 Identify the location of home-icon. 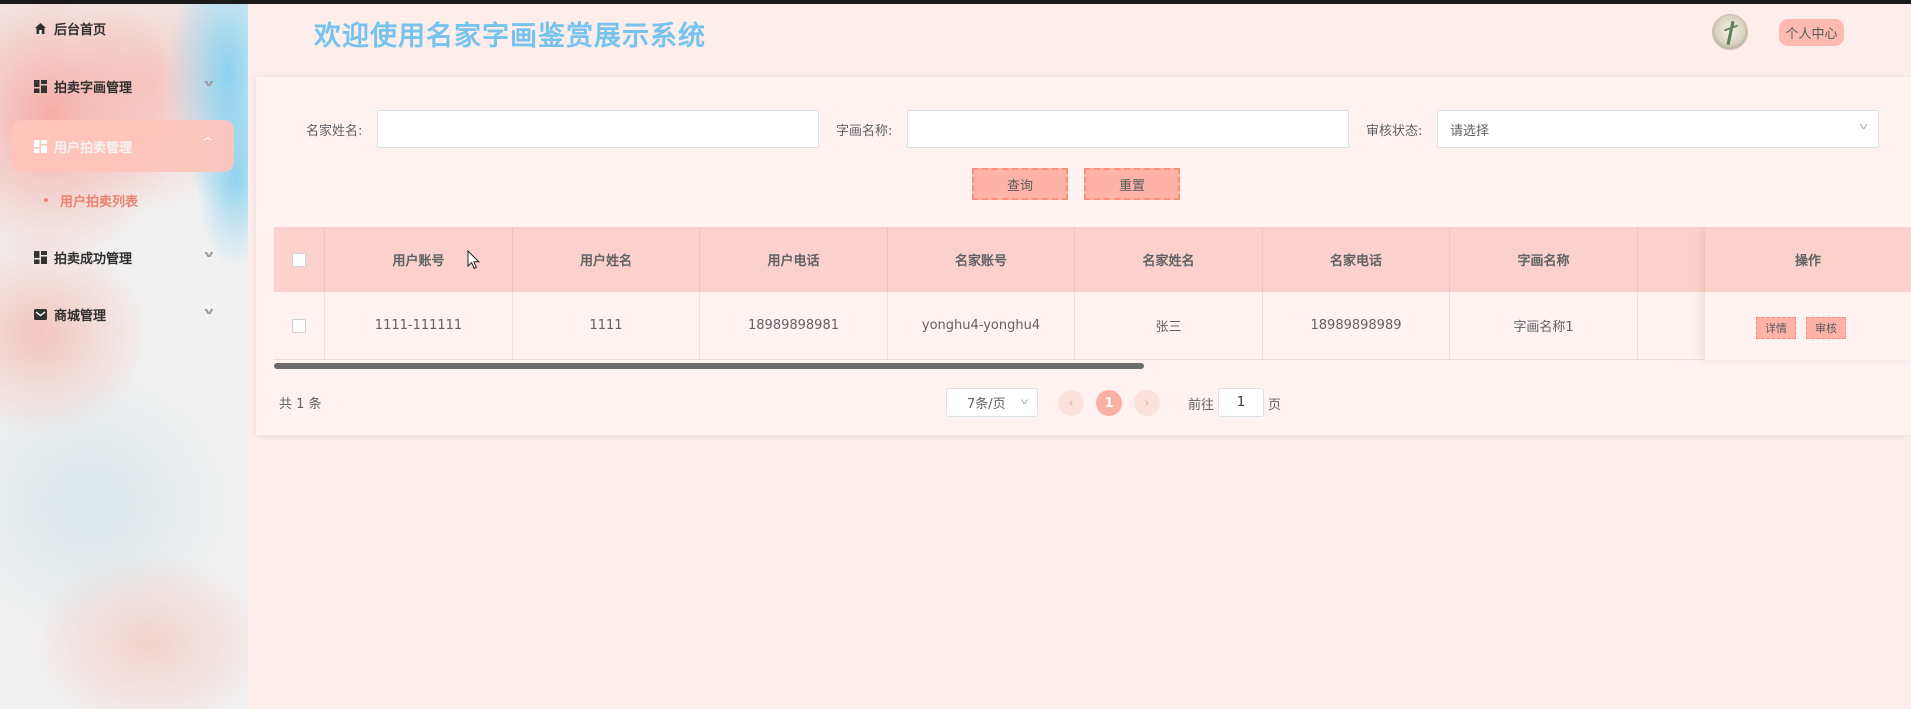
(40, 28).